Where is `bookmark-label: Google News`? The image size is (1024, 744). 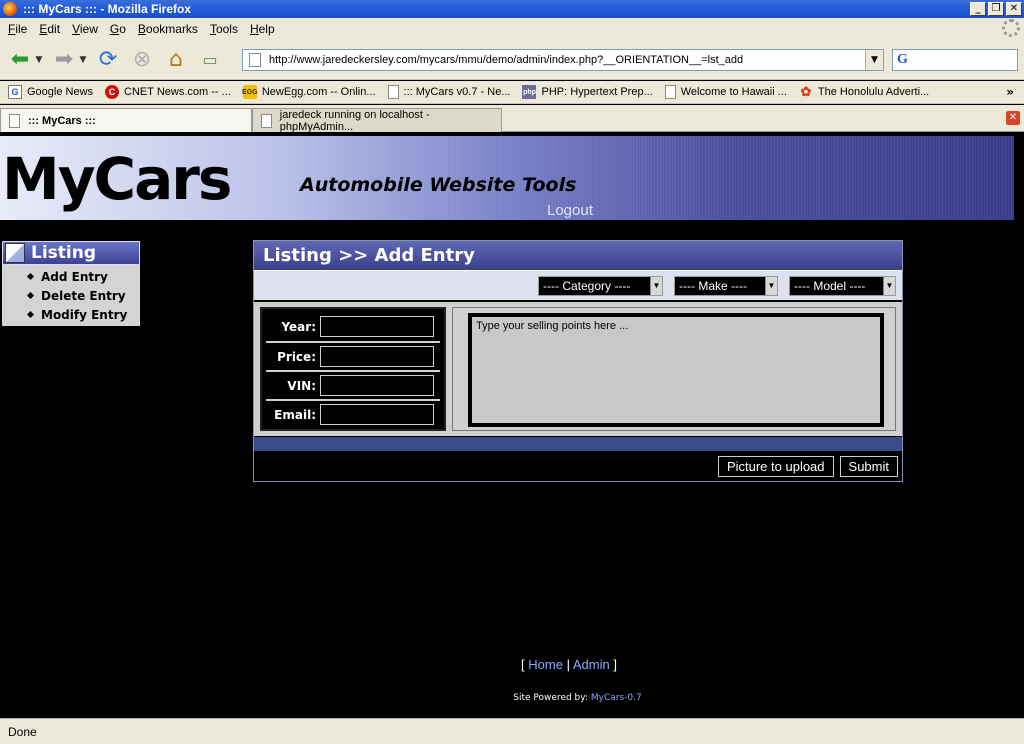 bookmark-label: Google News is located at coordinates (60, 92).